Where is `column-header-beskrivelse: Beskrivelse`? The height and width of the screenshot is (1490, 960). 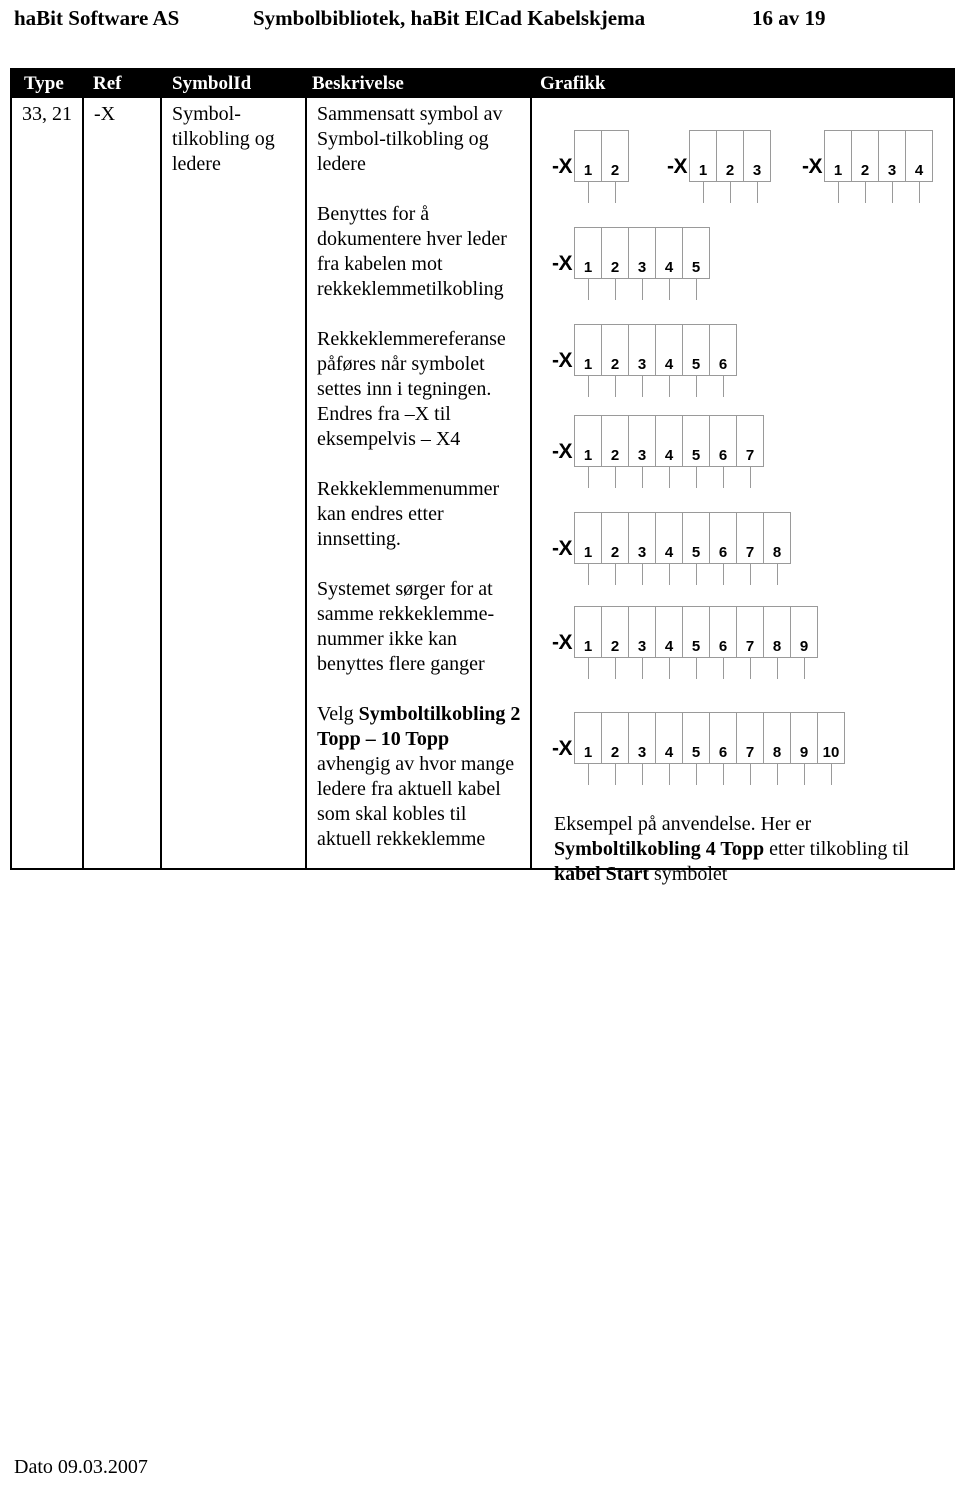 column-header-beskrivelse: Beskrivelse is located at coordinates (358, 83).